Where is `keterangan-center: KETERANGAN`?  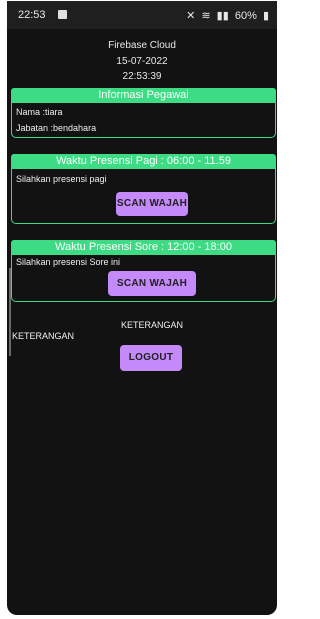 keterangan-center: KETERANGAN is located at coordinates (152, 325).